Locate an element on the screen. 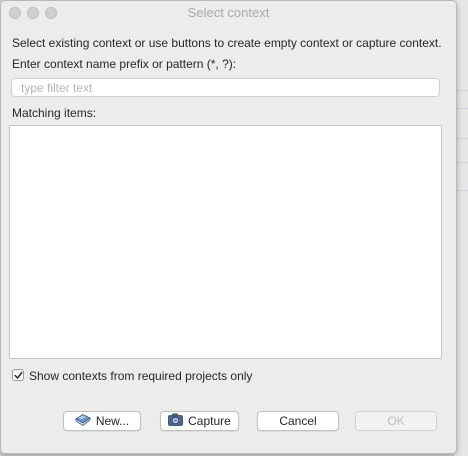  ok-button: OK is located at coordinates (396, 421).